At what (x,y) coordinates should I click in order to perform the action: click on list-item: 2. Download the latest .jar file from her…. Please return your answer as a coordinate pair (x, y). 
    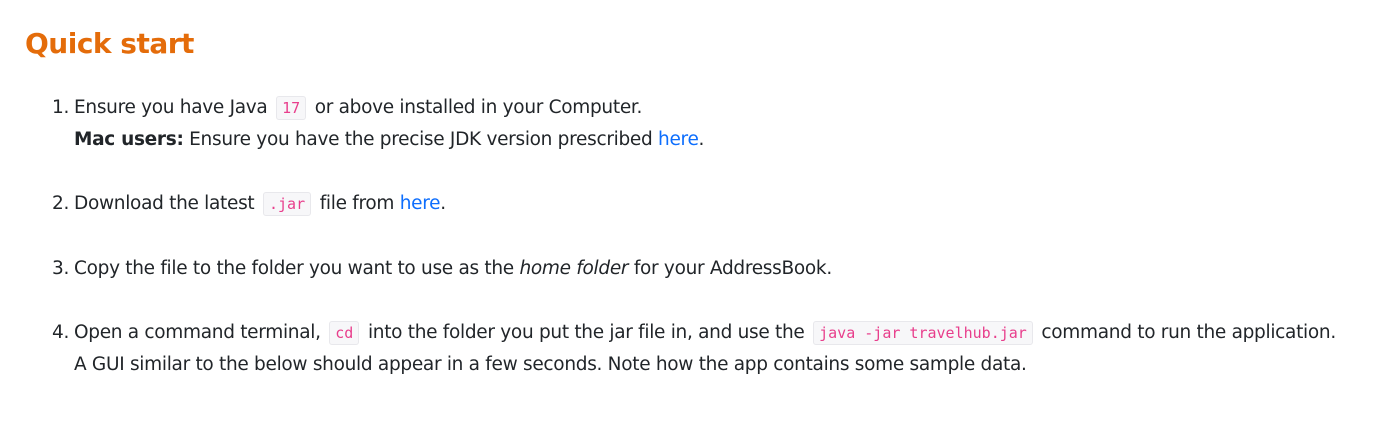
    Looking at the image, I should click on (722, 204).